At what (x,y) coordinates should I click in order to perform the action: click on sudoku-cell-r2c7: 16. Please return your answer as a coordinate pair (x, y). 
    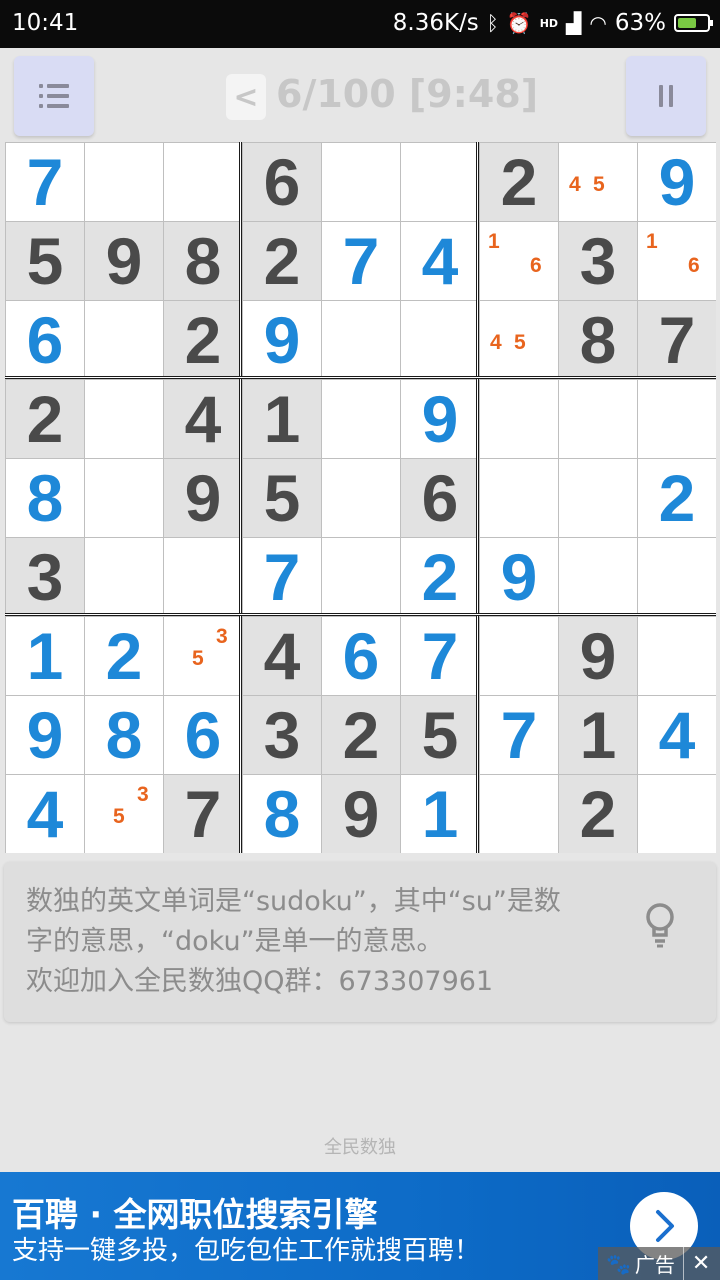
    Looking at the image, I should click on (519, 261).